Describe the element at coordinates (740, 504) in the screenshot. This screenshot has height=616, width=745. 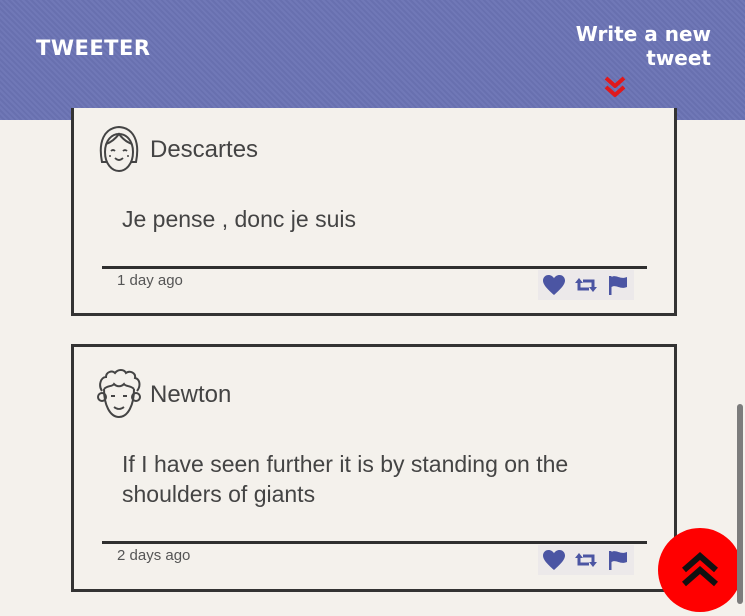
I see `scrollbar-thumb` at that location.